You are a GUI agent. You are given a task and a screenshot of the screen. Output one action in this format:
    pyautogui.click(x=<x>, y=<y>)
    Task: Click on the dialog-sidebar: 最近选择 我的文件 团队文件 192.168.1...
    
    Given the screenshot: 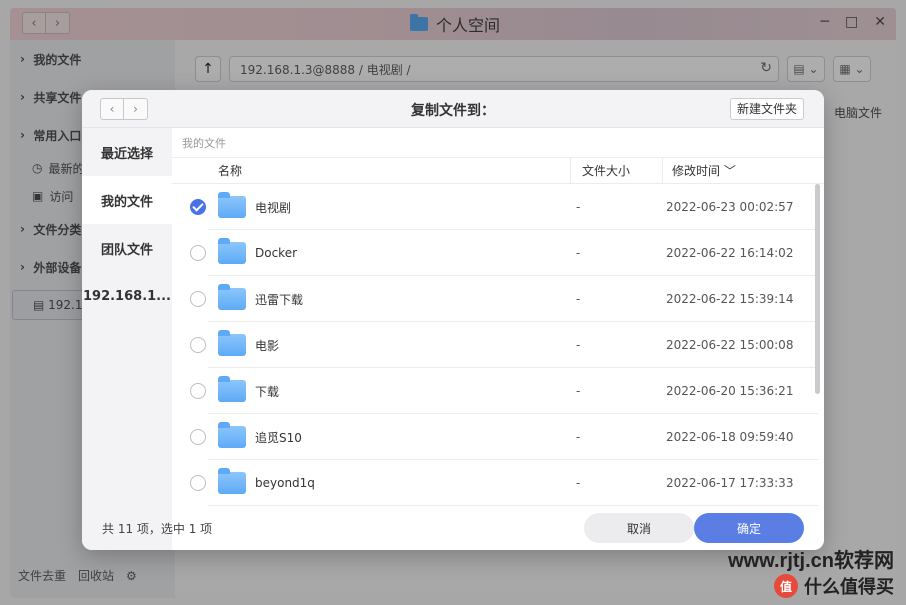 What is the action you would take?
    pyautogui.click(x=127, y=339)
    